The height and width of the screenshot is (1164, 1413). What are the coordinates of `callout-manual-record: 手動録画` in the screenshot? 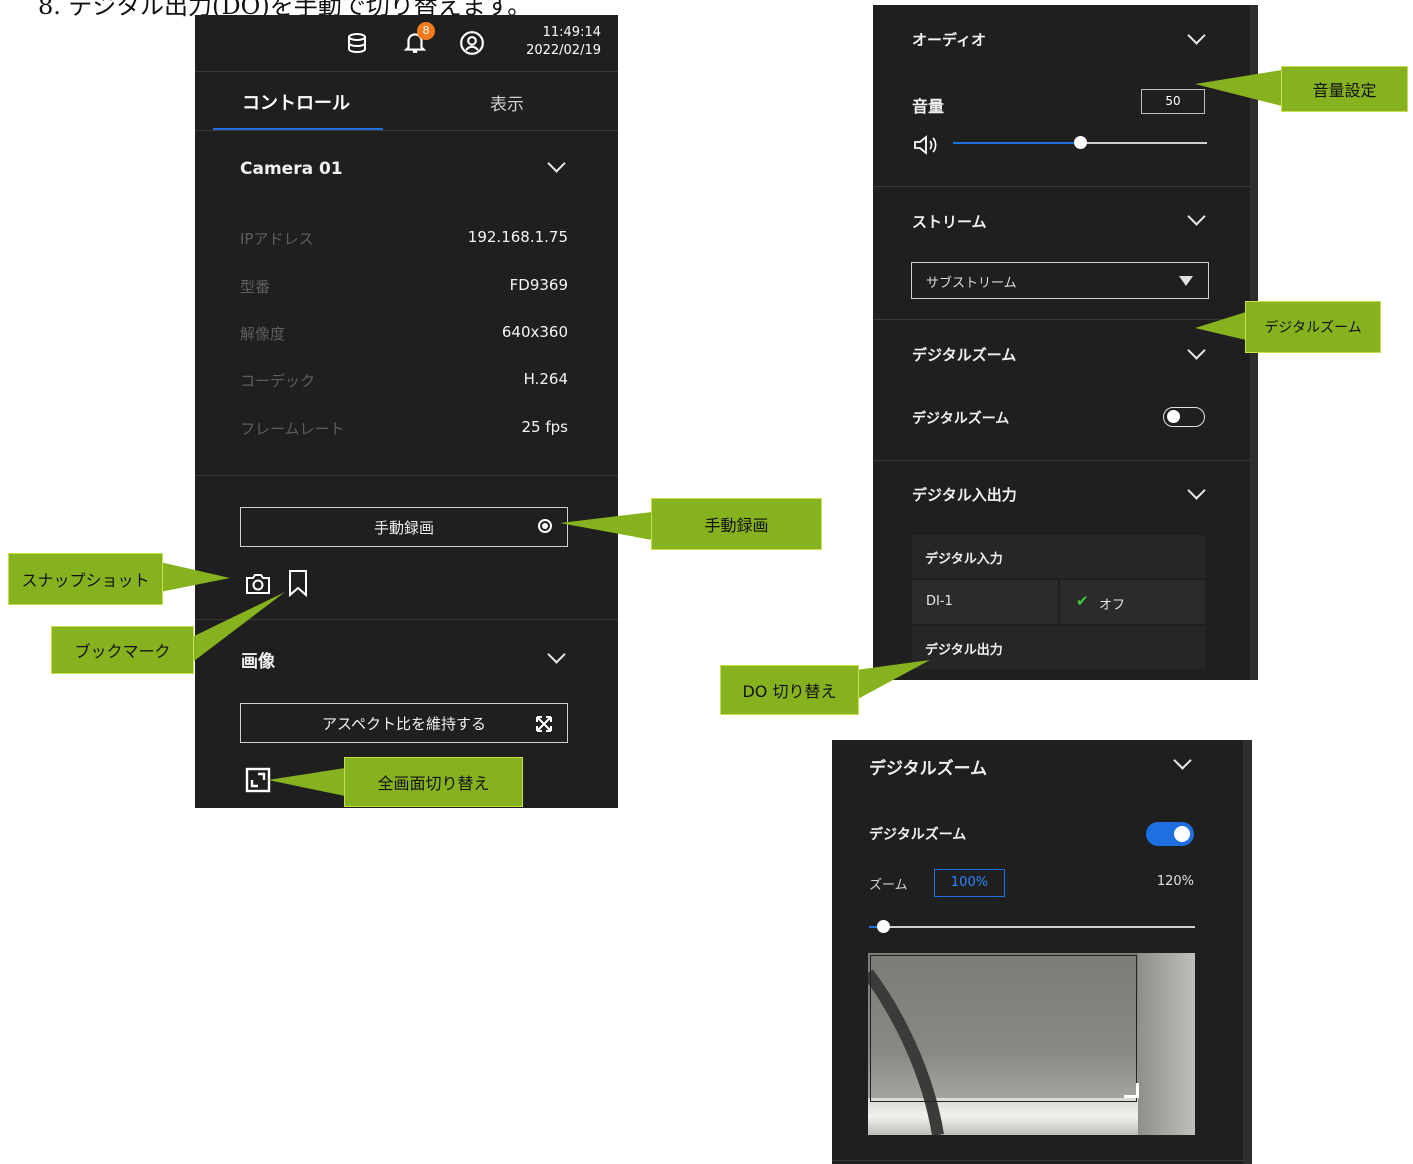 It's located at (736, 524).